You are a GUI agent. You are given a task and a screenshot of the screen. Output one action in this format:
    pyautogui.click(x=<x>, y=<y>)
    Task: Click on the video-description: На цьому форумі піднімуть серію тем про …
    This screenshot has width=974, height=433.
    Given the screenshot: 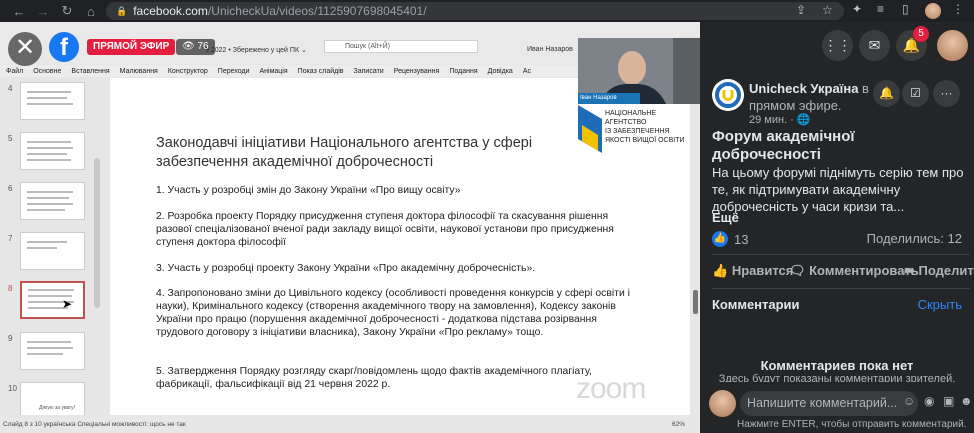 What is the action you would take?
    pyautogui.click(x=838, y=189)
    